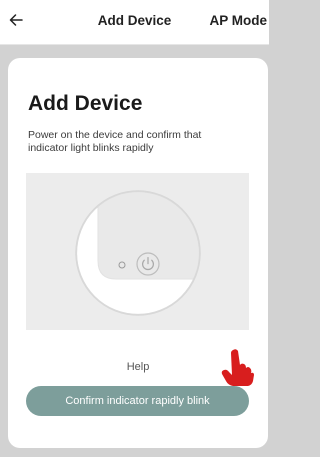 The height and width of the screenshot is (457, 320). Describe the element at coordinates (137, 401) in the screenshot. I see `confirm-blink-button: Confirm indicator rapidly blink` at that location.